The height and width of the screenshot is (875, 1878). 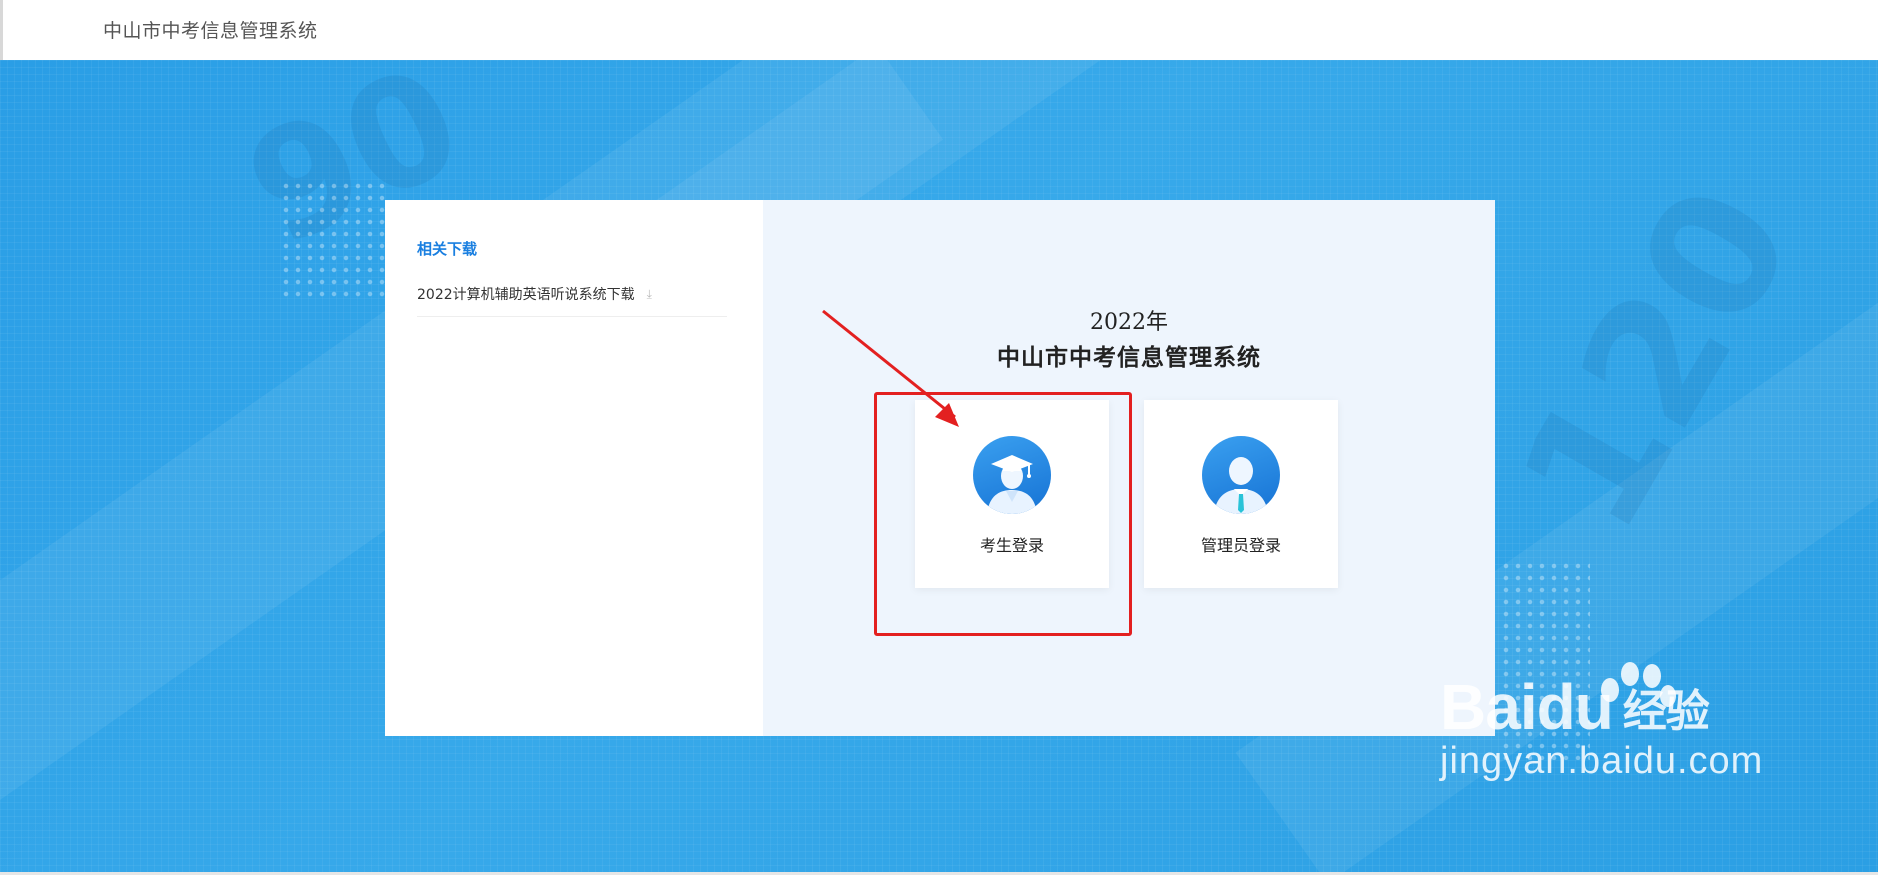 I want to click on year-label: 2022年, so click(x=1129, y=322).